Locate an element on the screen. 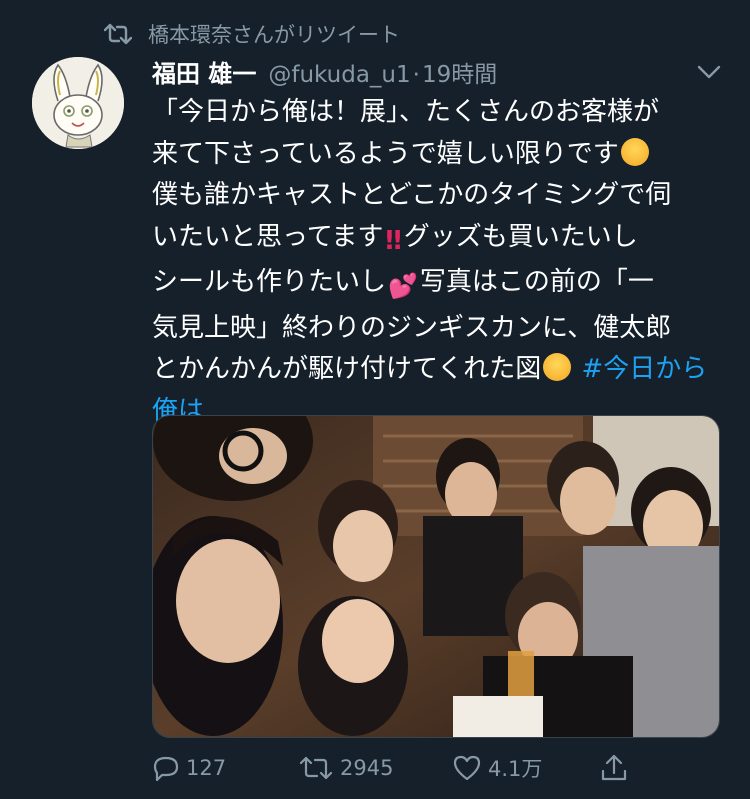  share-button is located at coordinates (617, 768).